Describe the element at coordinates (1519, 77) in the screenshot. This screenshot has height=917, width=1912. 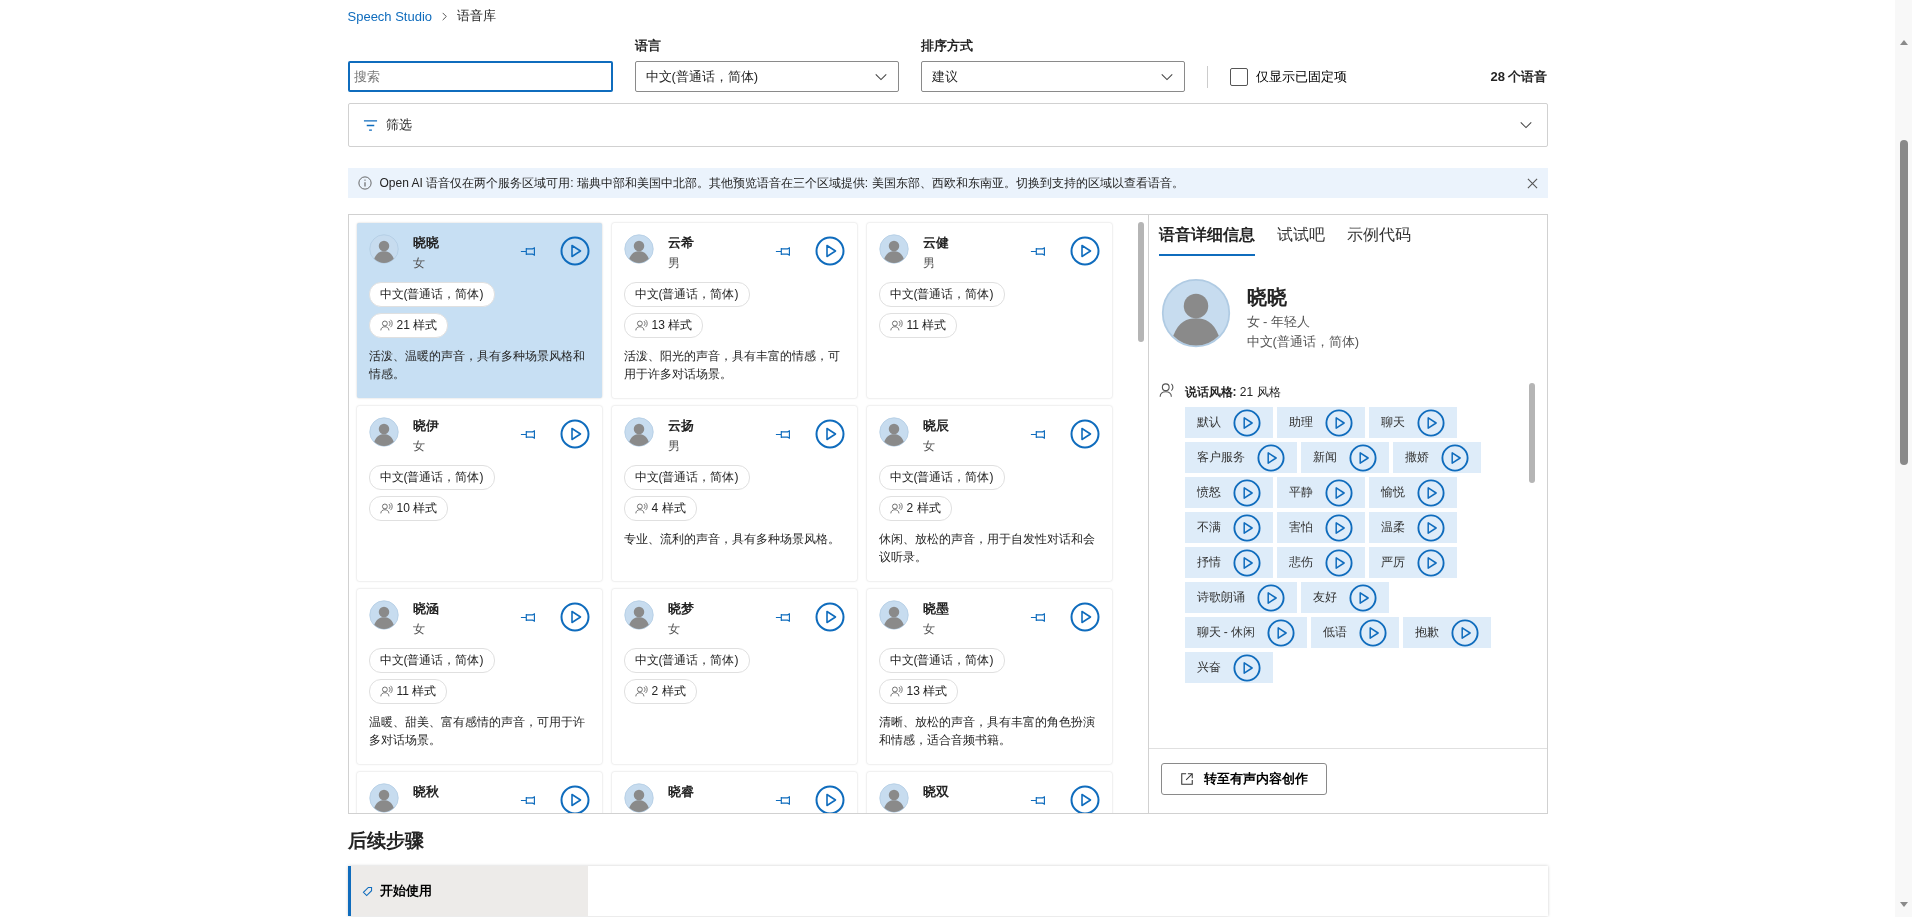
I see `voice-count: 28 个语音` at that location.